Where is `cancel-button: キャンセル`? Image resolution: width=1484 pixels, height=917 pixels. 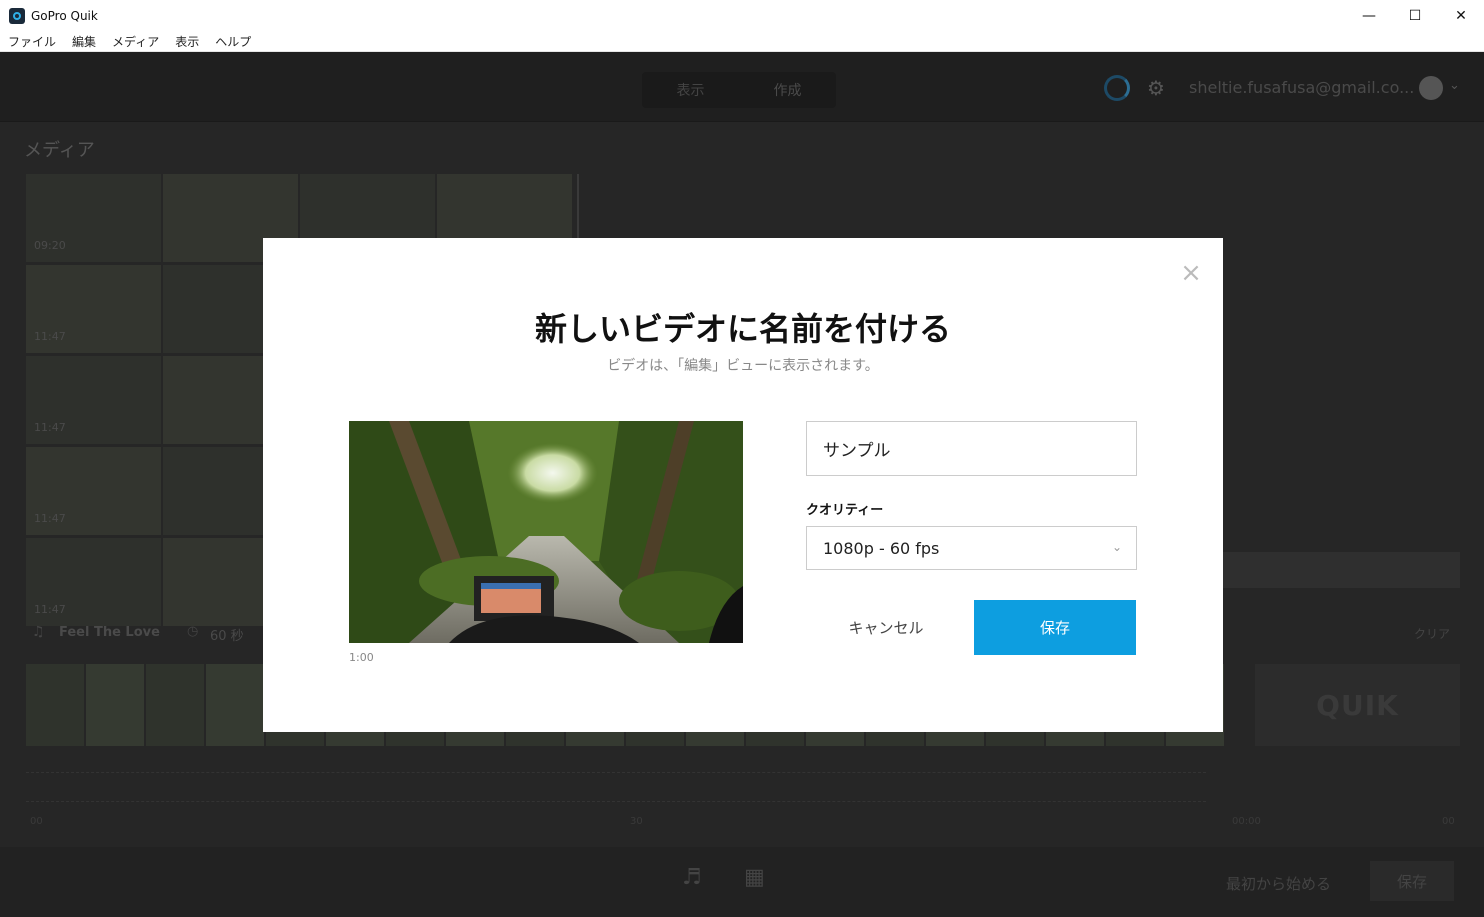 cancel-button: キャンセル is located at coordinates (886, 627).